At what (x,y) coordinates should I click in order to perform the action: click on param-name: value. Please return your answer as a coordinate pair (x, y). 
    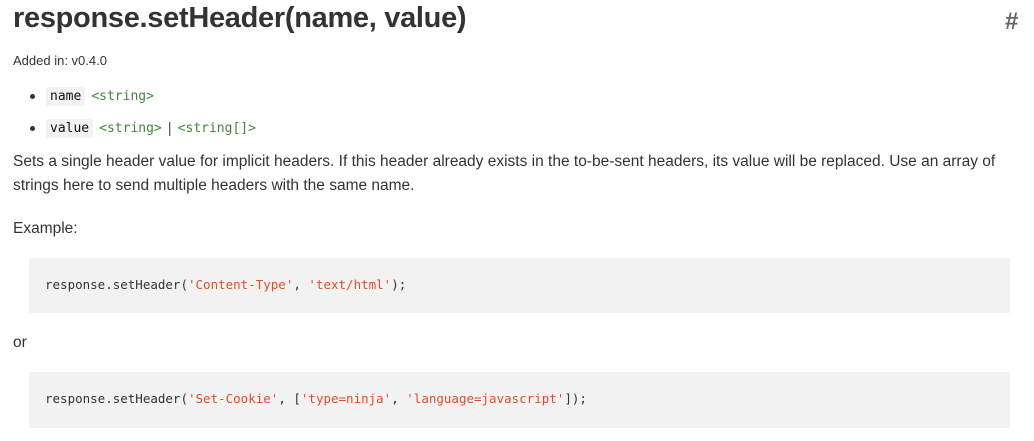
    Looking at the image, I should click on (70, 128).